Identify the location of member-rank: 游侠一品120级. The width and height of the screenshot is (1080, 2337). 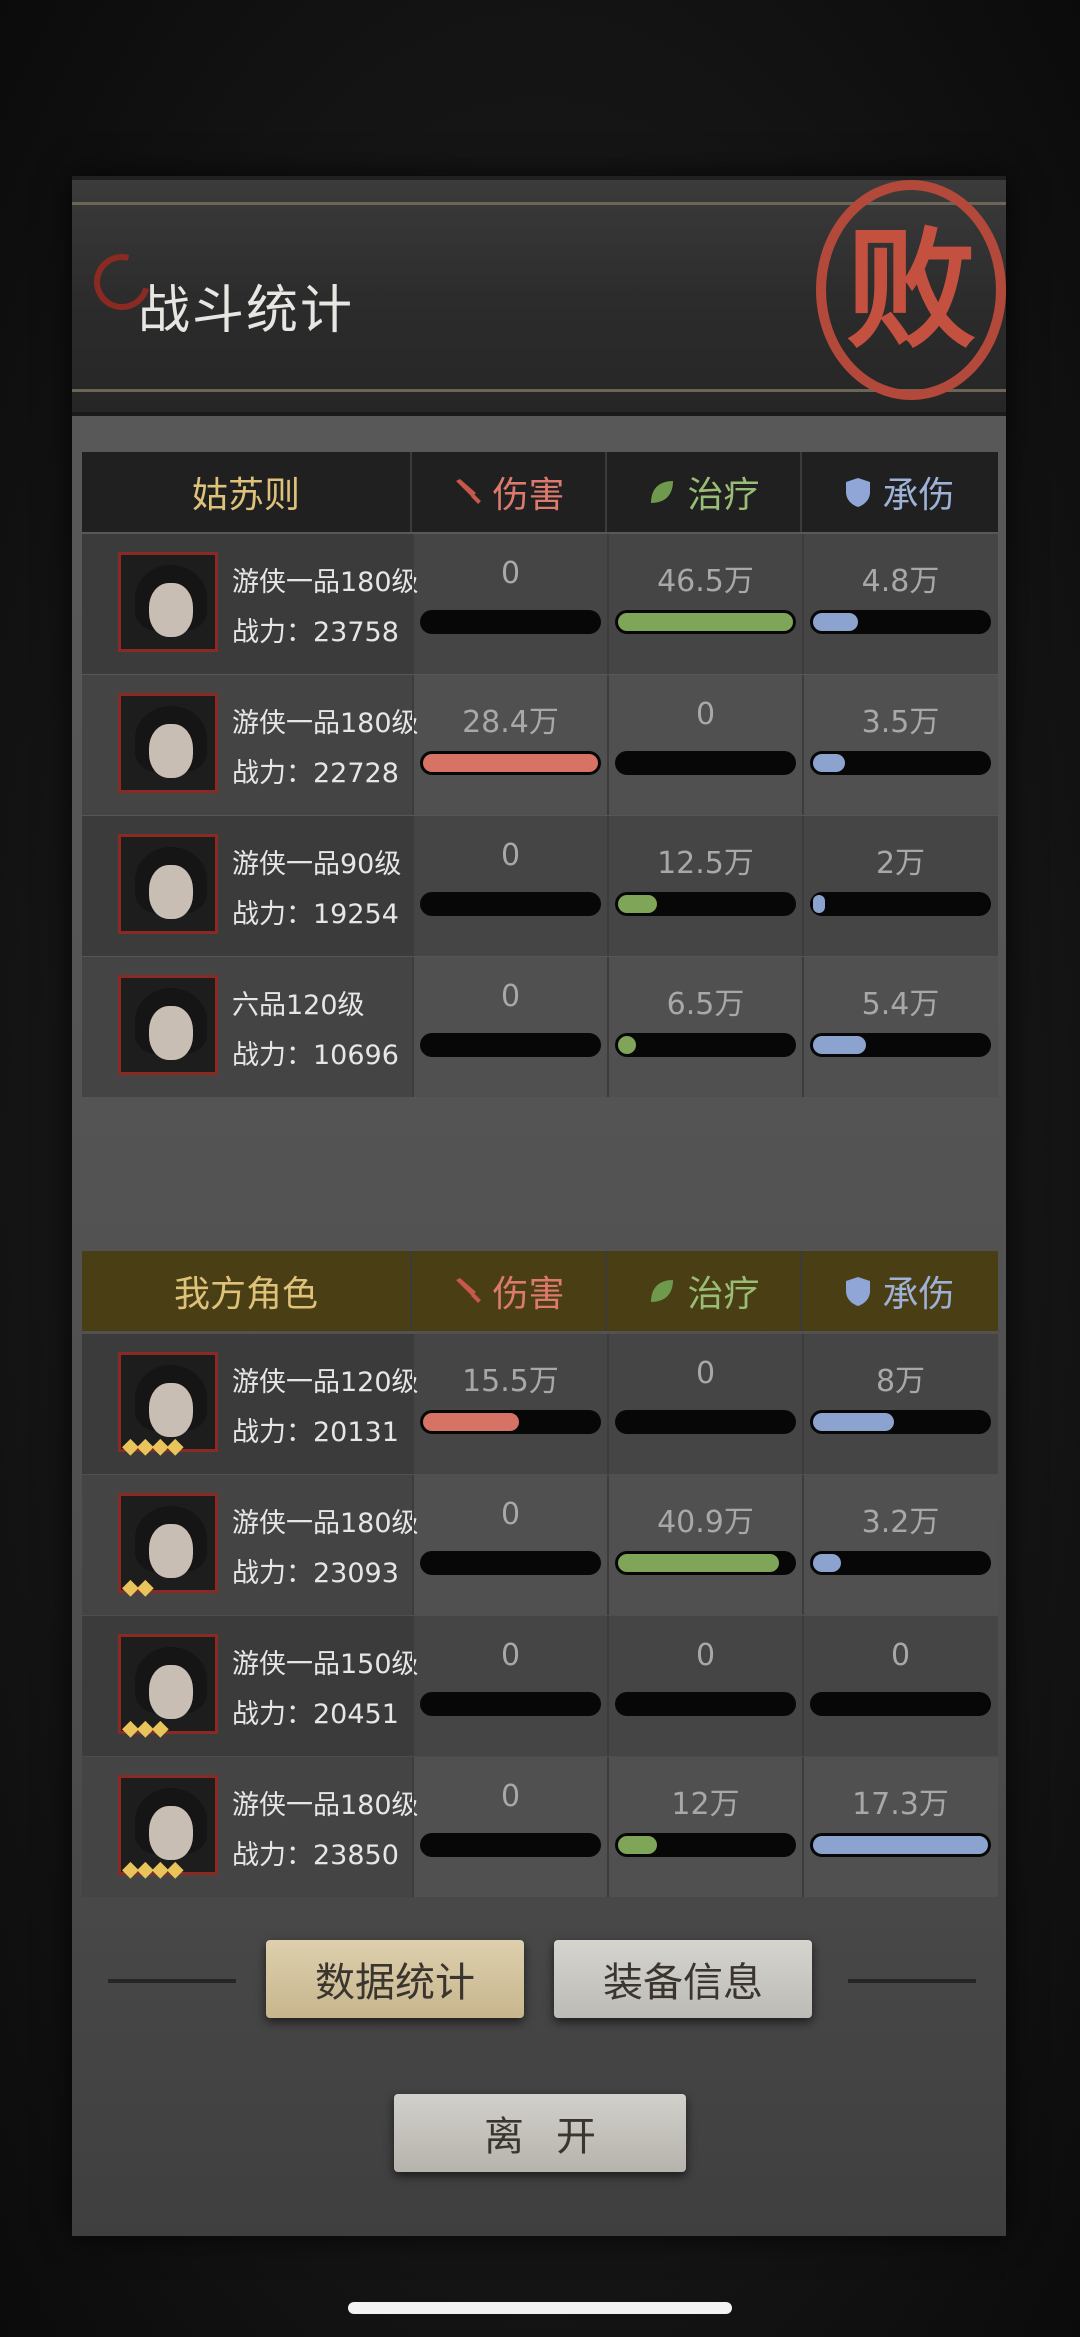
(325, 1382).